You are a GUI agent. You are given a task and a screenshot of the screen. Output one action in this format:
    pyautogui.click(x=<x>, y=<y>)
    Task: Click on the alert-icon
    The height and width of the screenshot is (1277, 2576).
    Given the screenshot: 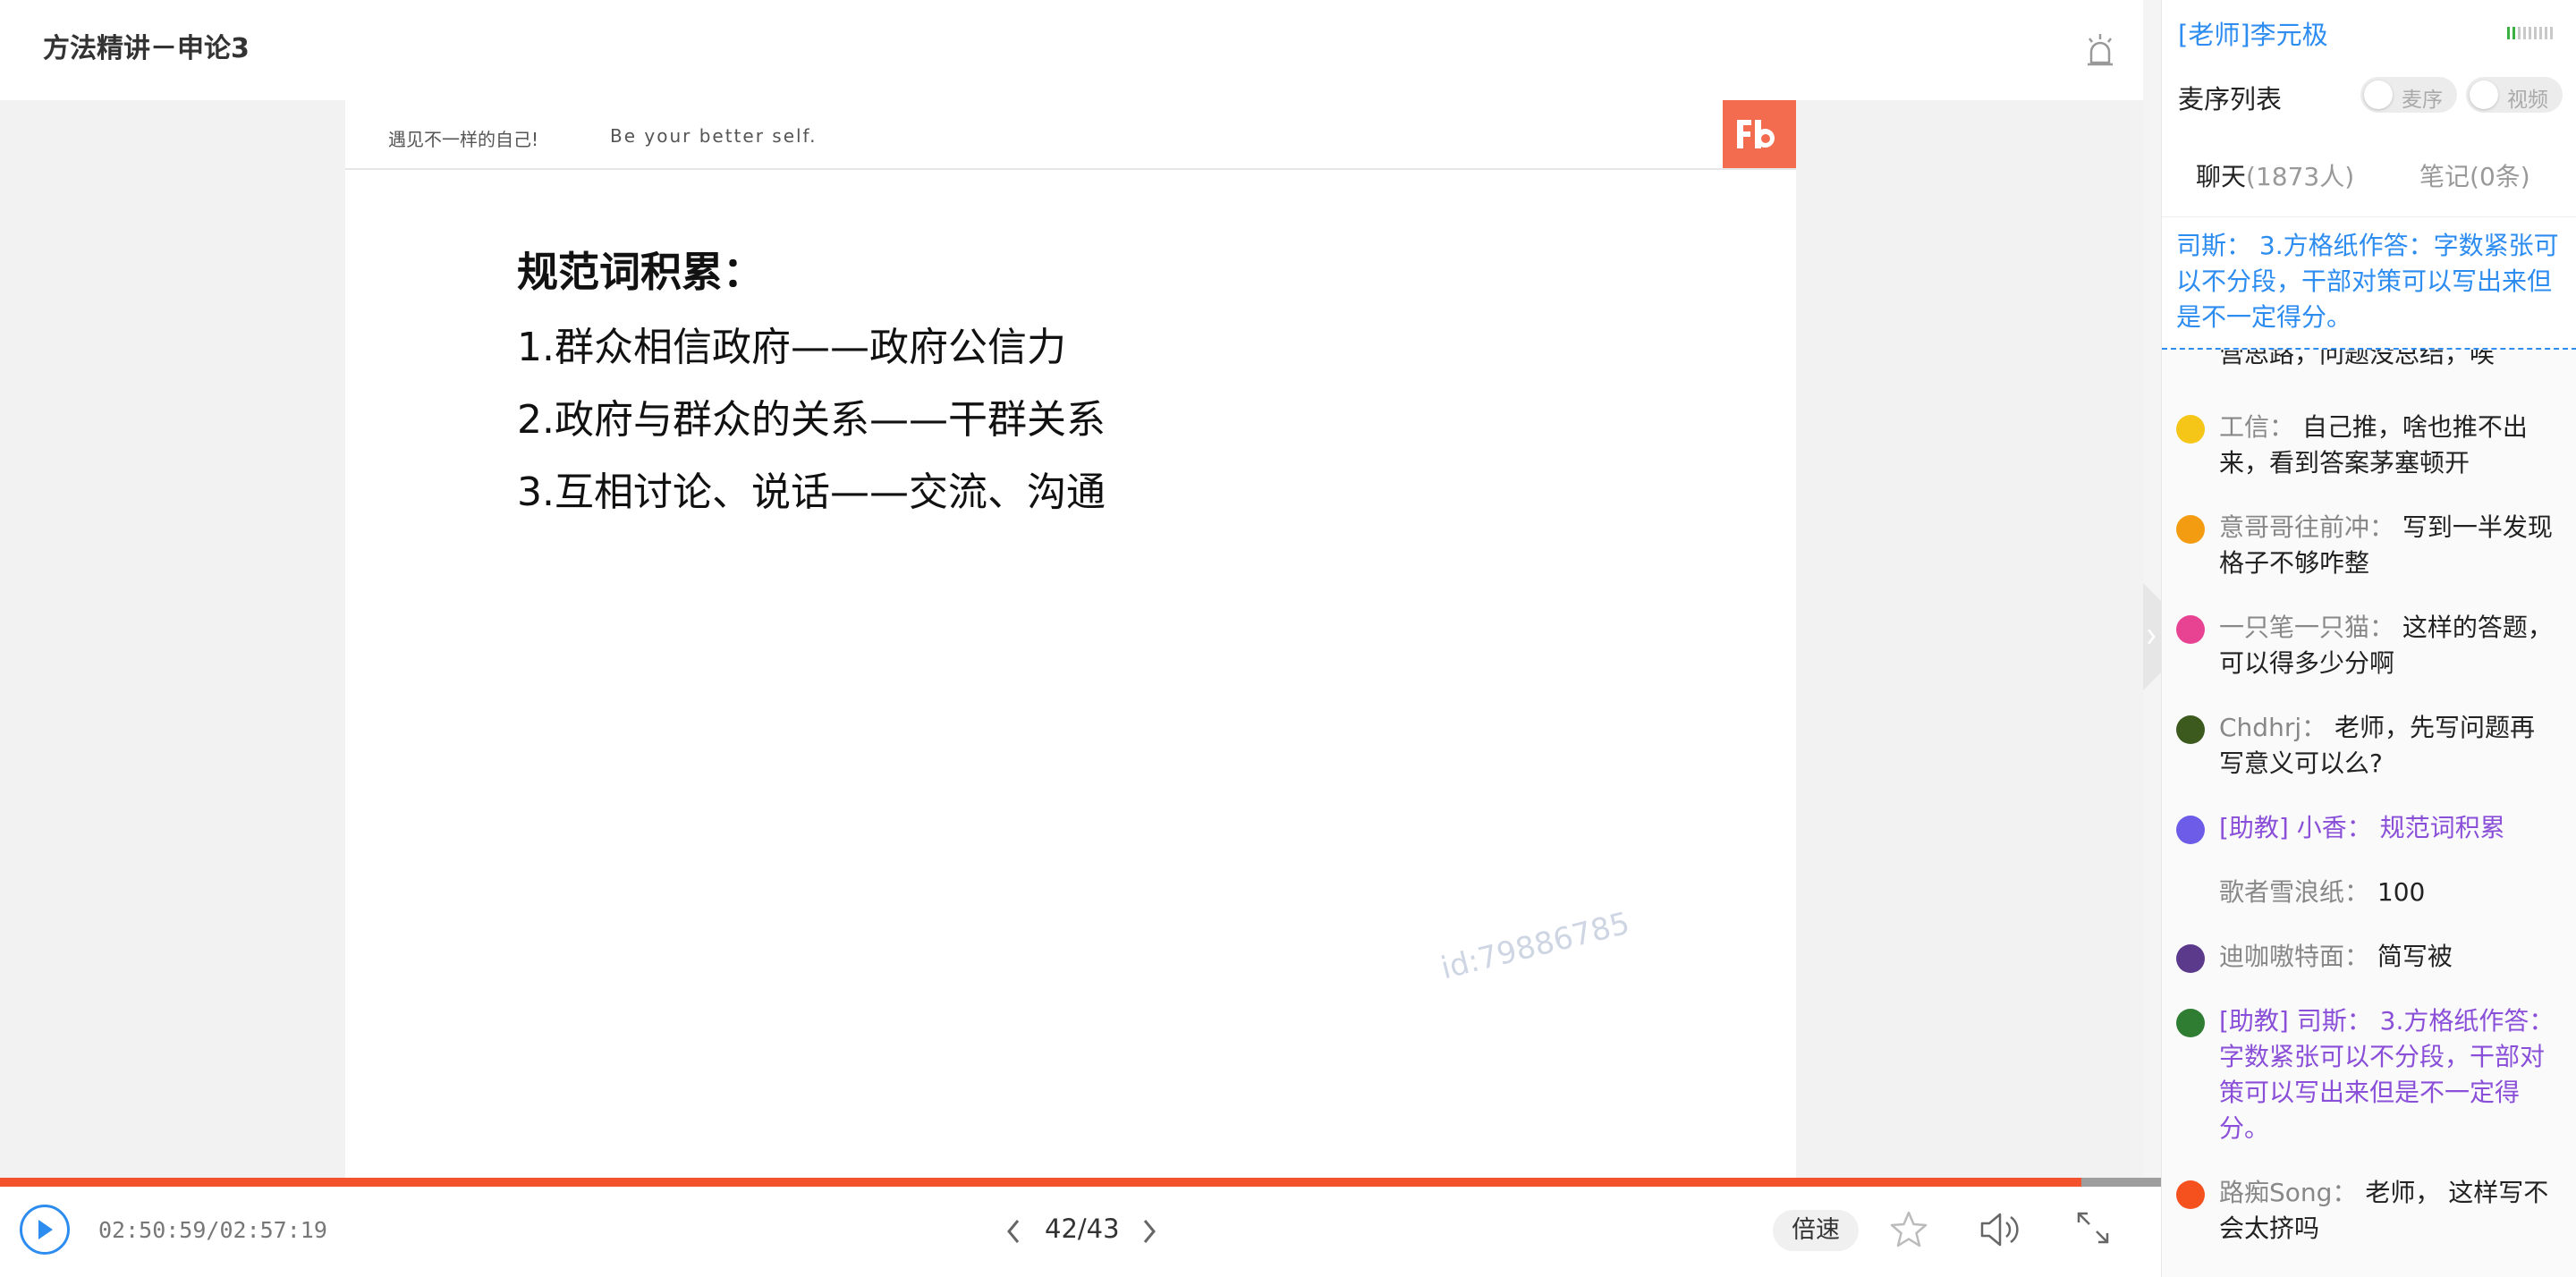 What is the action you would take?
    pyautogui.click(x=2100, y=50)
    